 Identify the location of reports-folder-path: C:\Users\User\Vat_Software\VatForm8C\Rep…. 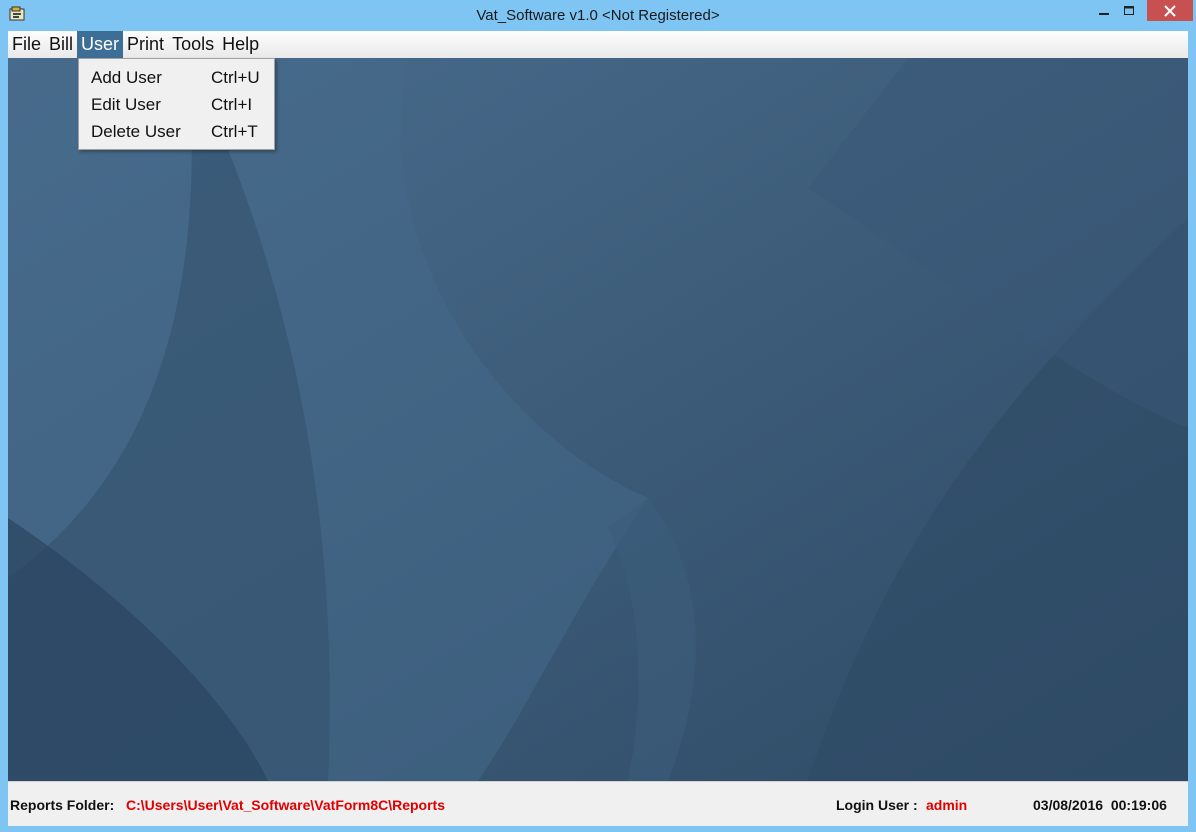
(285, 805).